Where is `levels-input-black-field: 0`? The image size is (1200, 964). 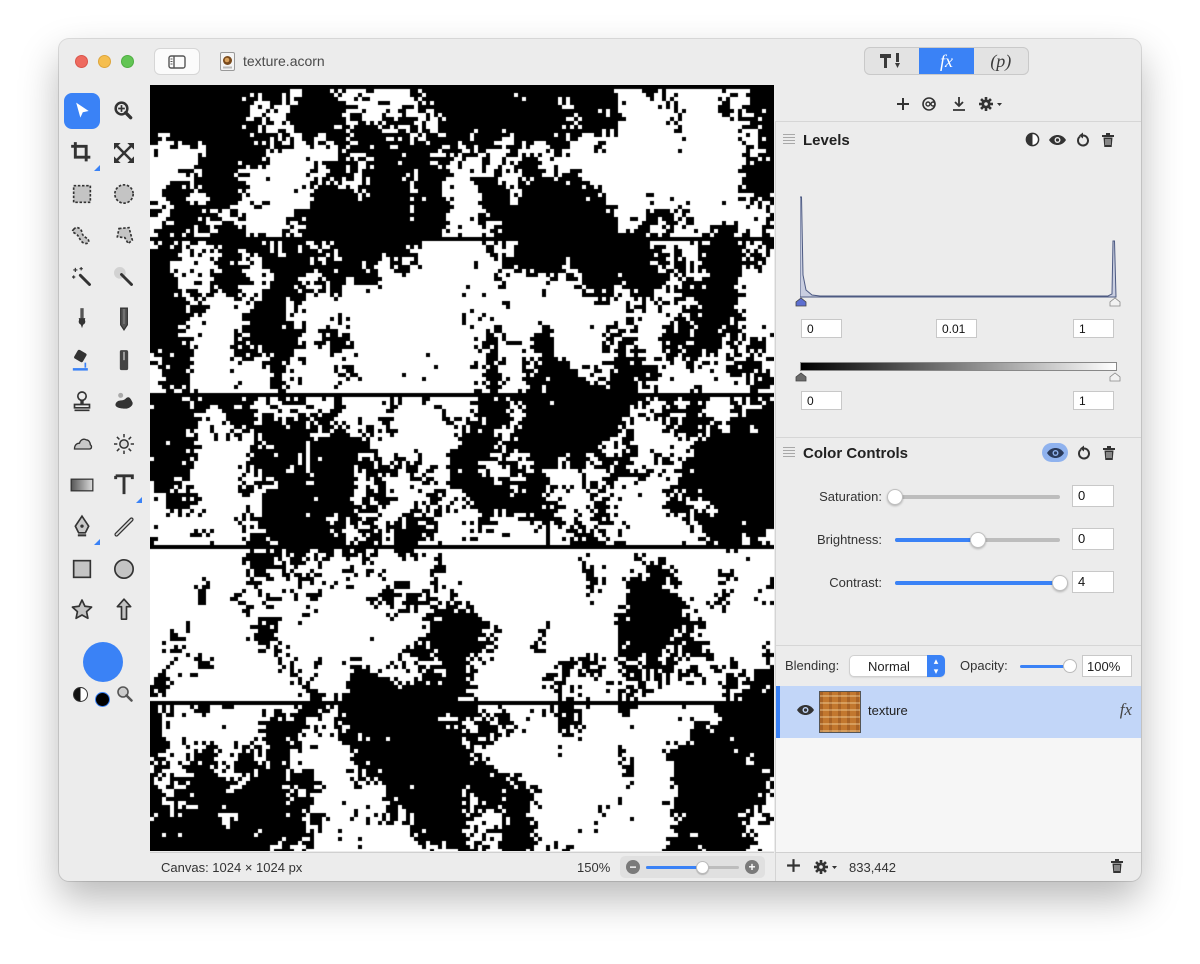 levels-input-black-field: 0 is located at coordinates (821, 328).